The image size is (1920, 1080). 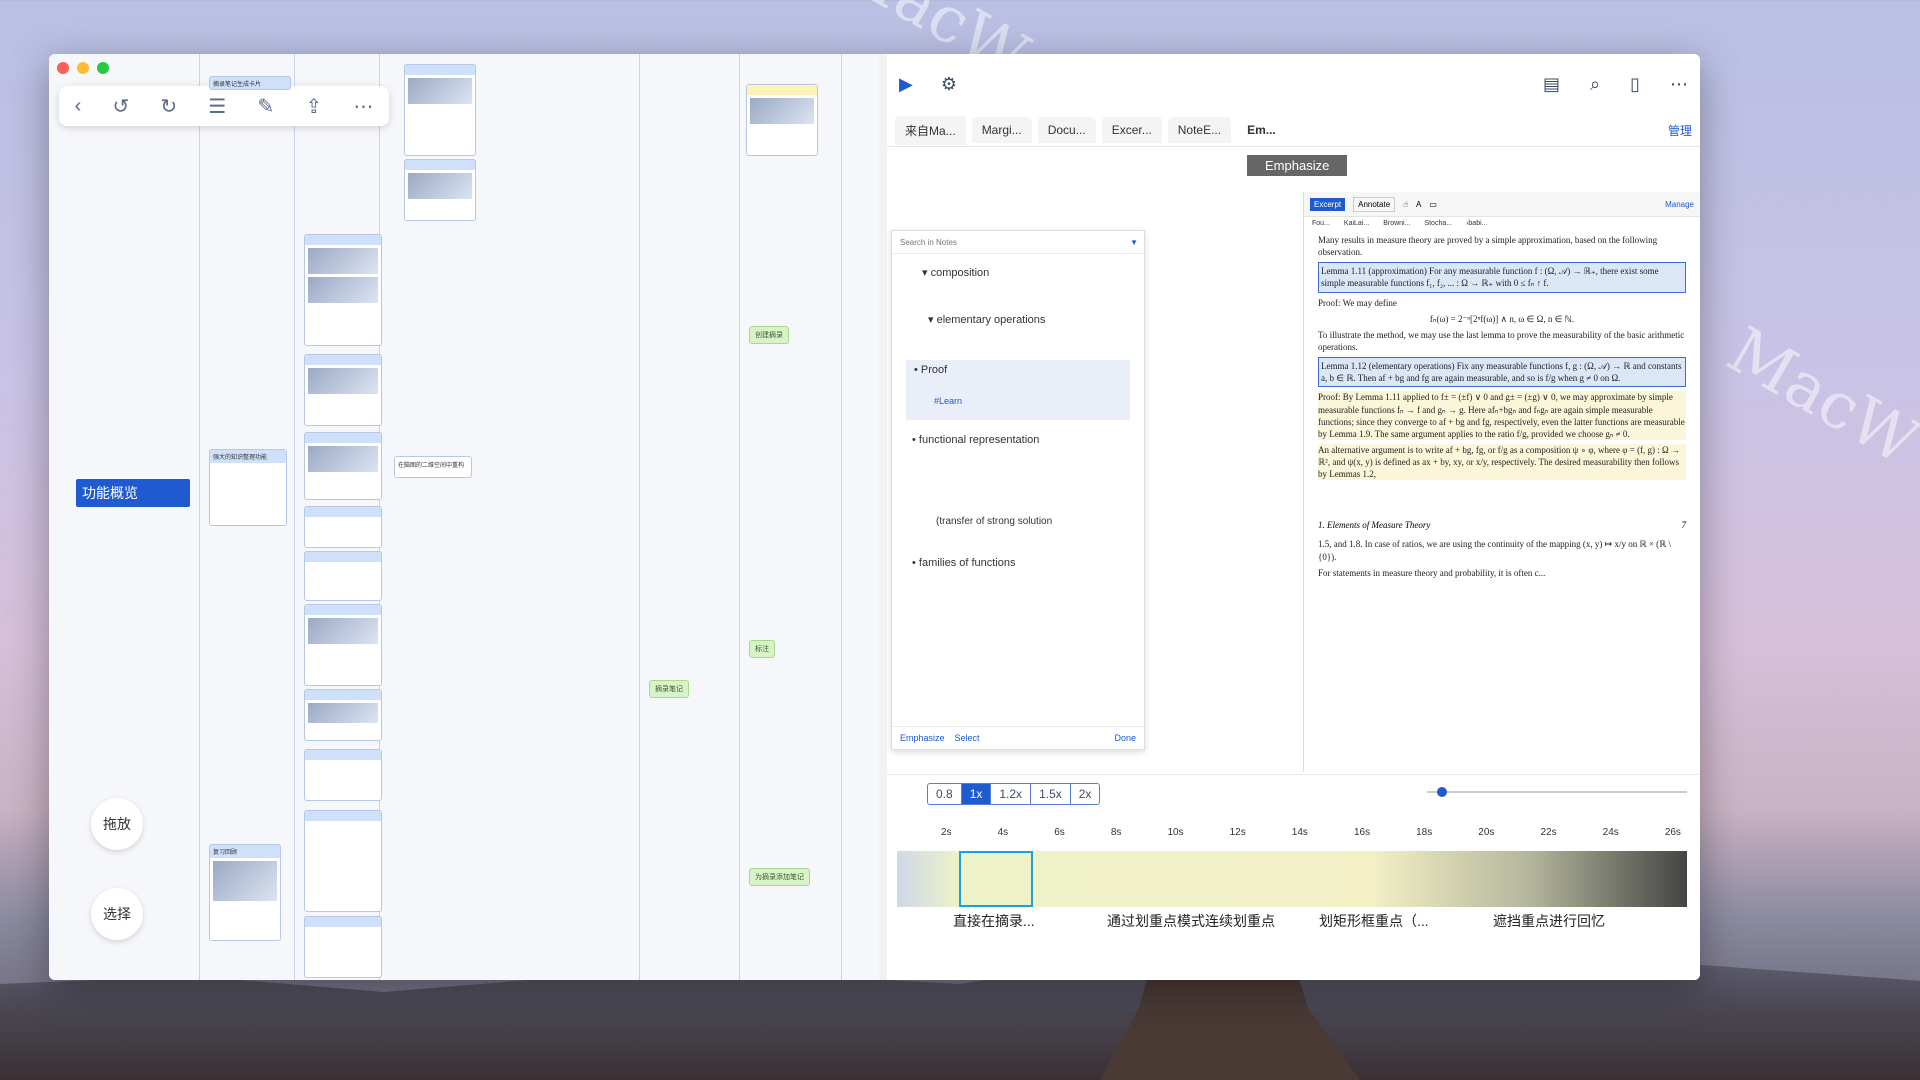 What do you see at coordinates (883, 517) in the screenshot?
I see `split-divider` at bounding box center [883, 517].